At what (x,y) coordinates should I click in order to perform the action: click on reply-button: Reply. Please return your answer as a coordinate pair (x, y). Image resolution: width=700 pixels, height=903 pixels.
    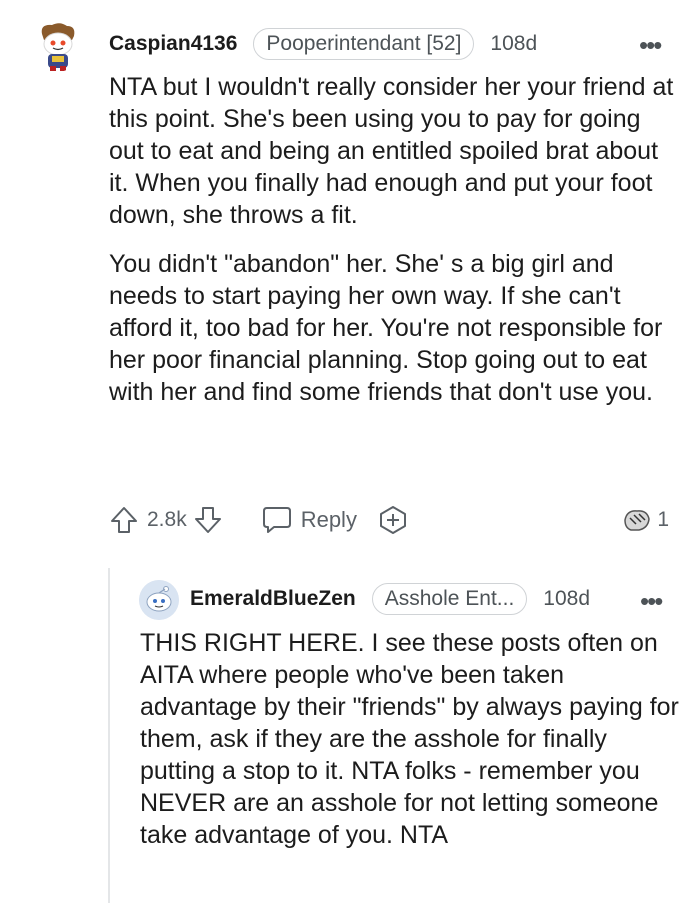
    Looking at the image, I should click on (309, 520).